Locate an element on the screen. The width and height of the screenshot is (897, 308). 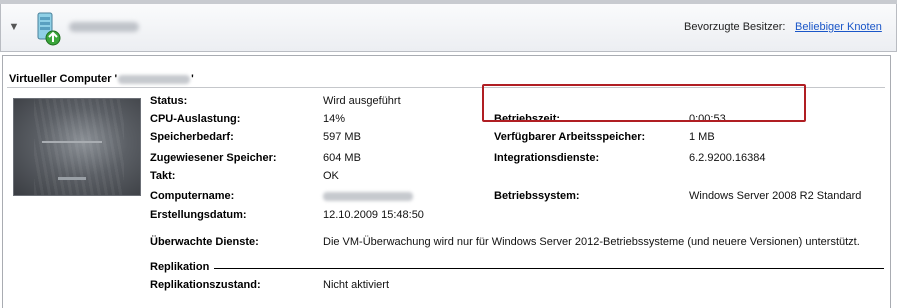
computer-name-redacted is located at coordinates (368, 196).